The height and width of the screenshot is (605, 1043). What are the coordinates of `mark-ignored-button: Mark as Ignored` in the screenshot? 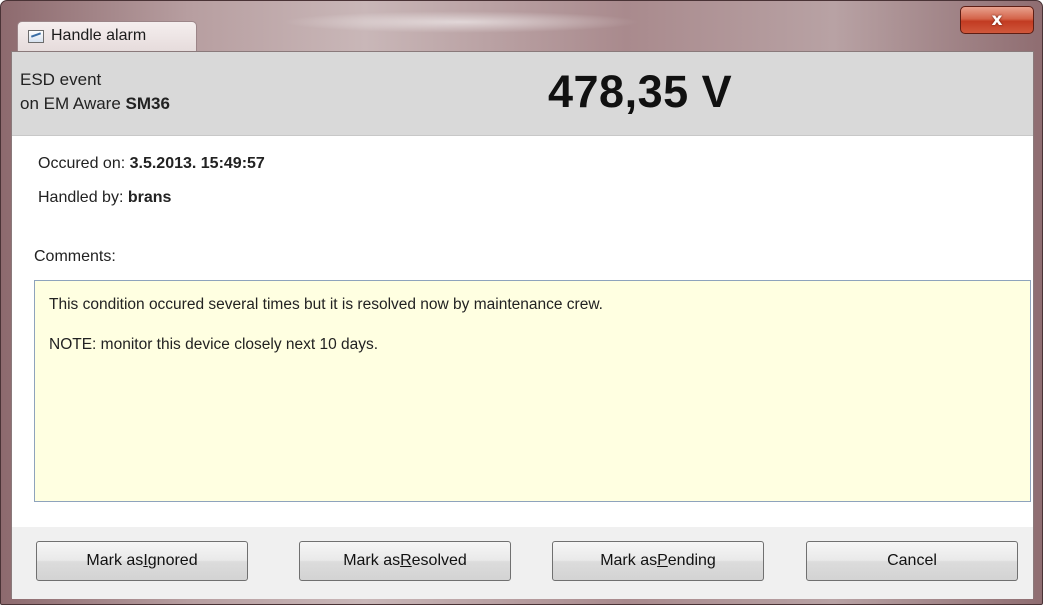 It's located at (142, 561).